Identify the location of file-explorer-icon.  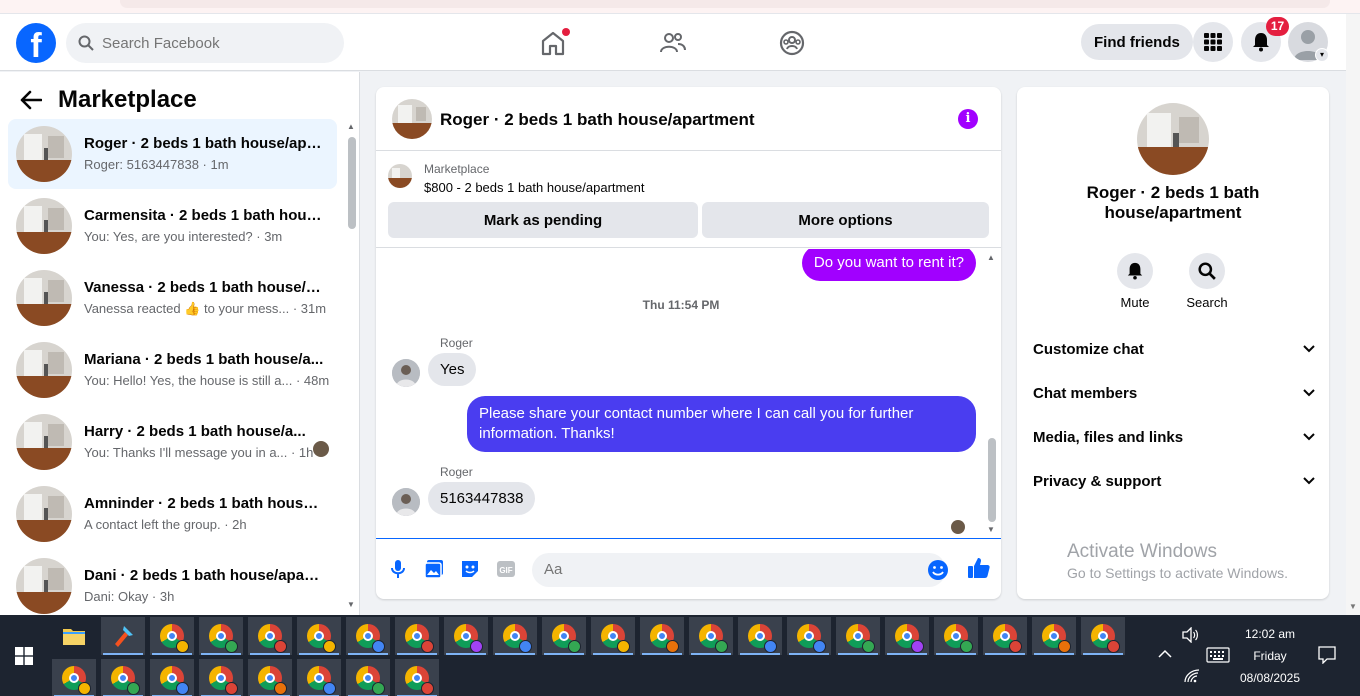
(74, 636).